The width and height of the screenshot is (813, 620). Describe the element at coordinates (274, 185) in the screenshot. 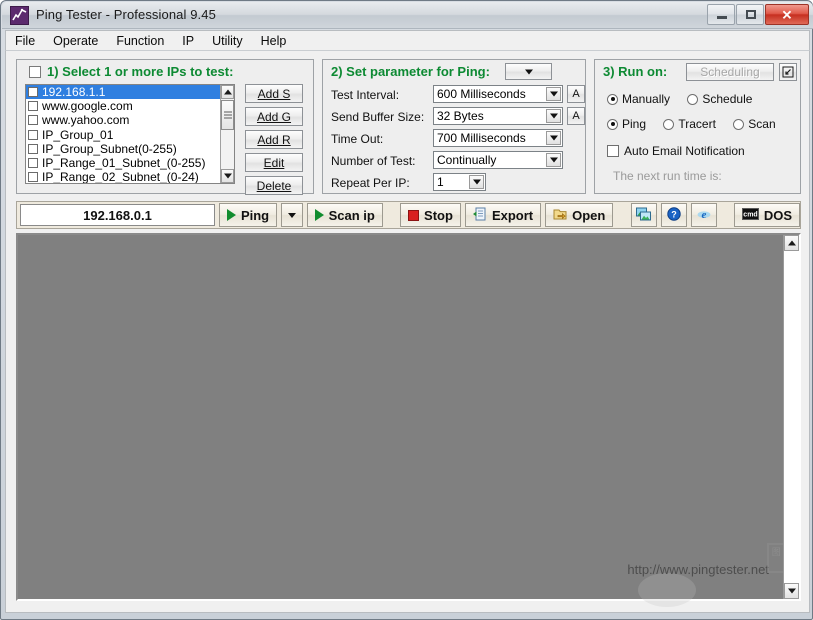

I see `delete-button: Delete` at that location.